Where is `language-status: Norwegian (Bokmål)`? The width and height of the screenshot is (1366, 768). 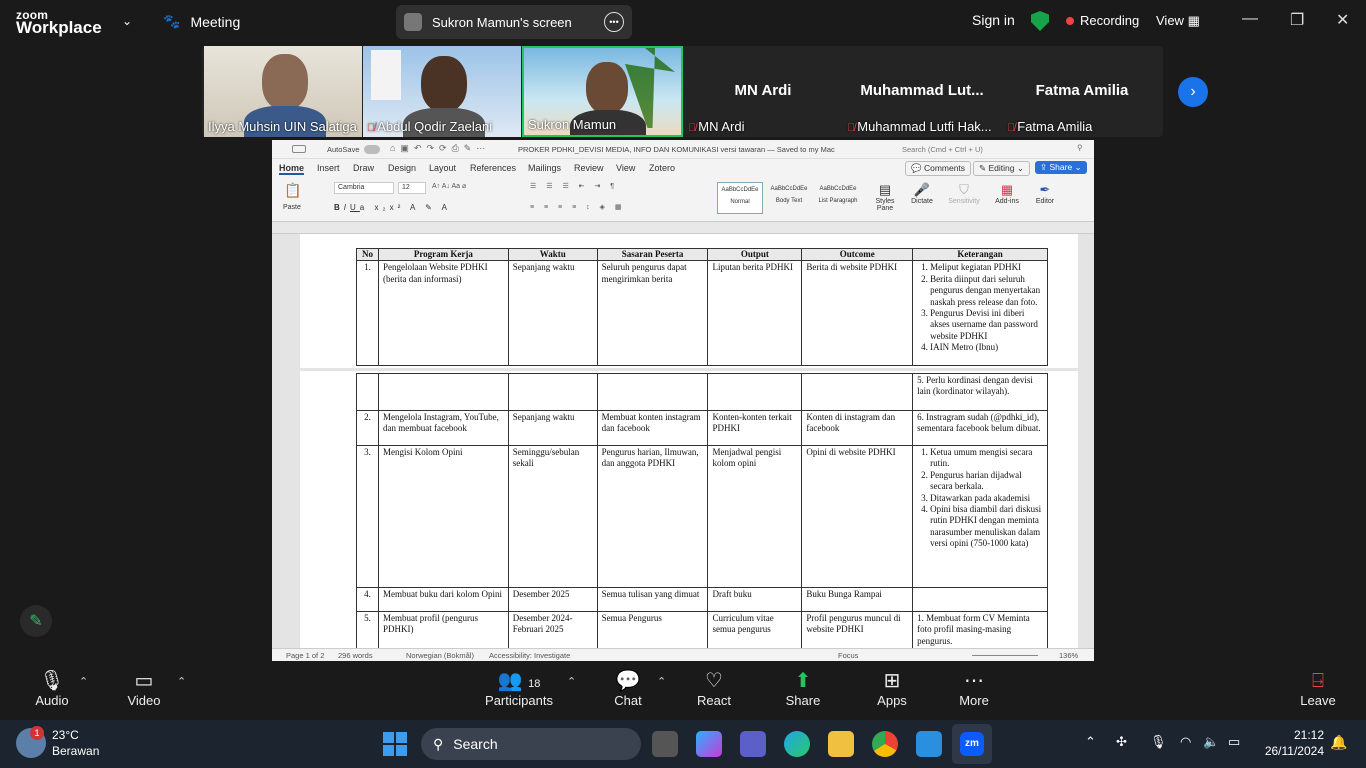 language-status: Norwegian (Bokmål) is located at coordinates (440, 655).